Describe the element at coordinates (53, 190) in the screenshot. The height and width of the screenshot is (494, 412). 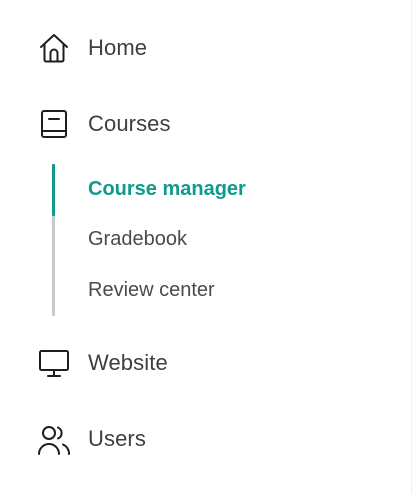
I see `subnav-active-indicator` at that location.